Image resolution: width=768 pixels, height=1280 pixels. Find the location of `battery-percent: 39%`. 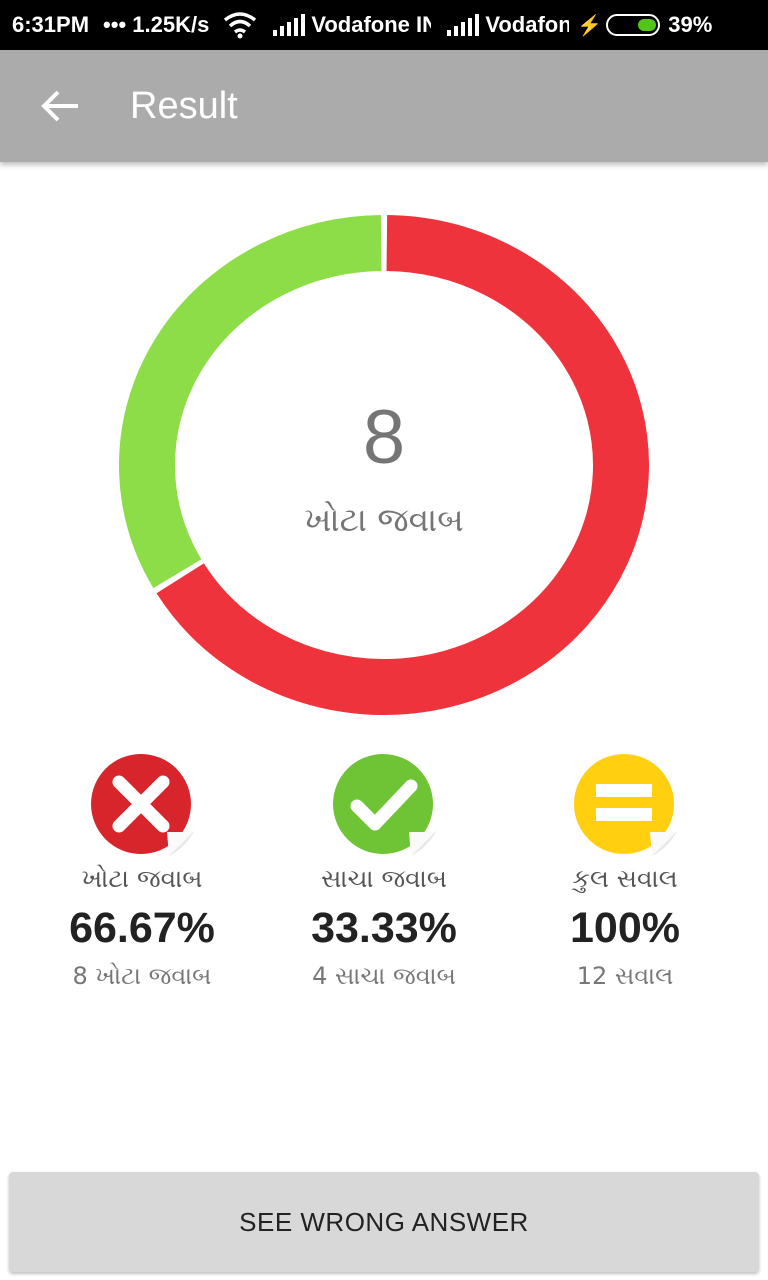

battery-percent: 39% is located at coordinates (690, 24).